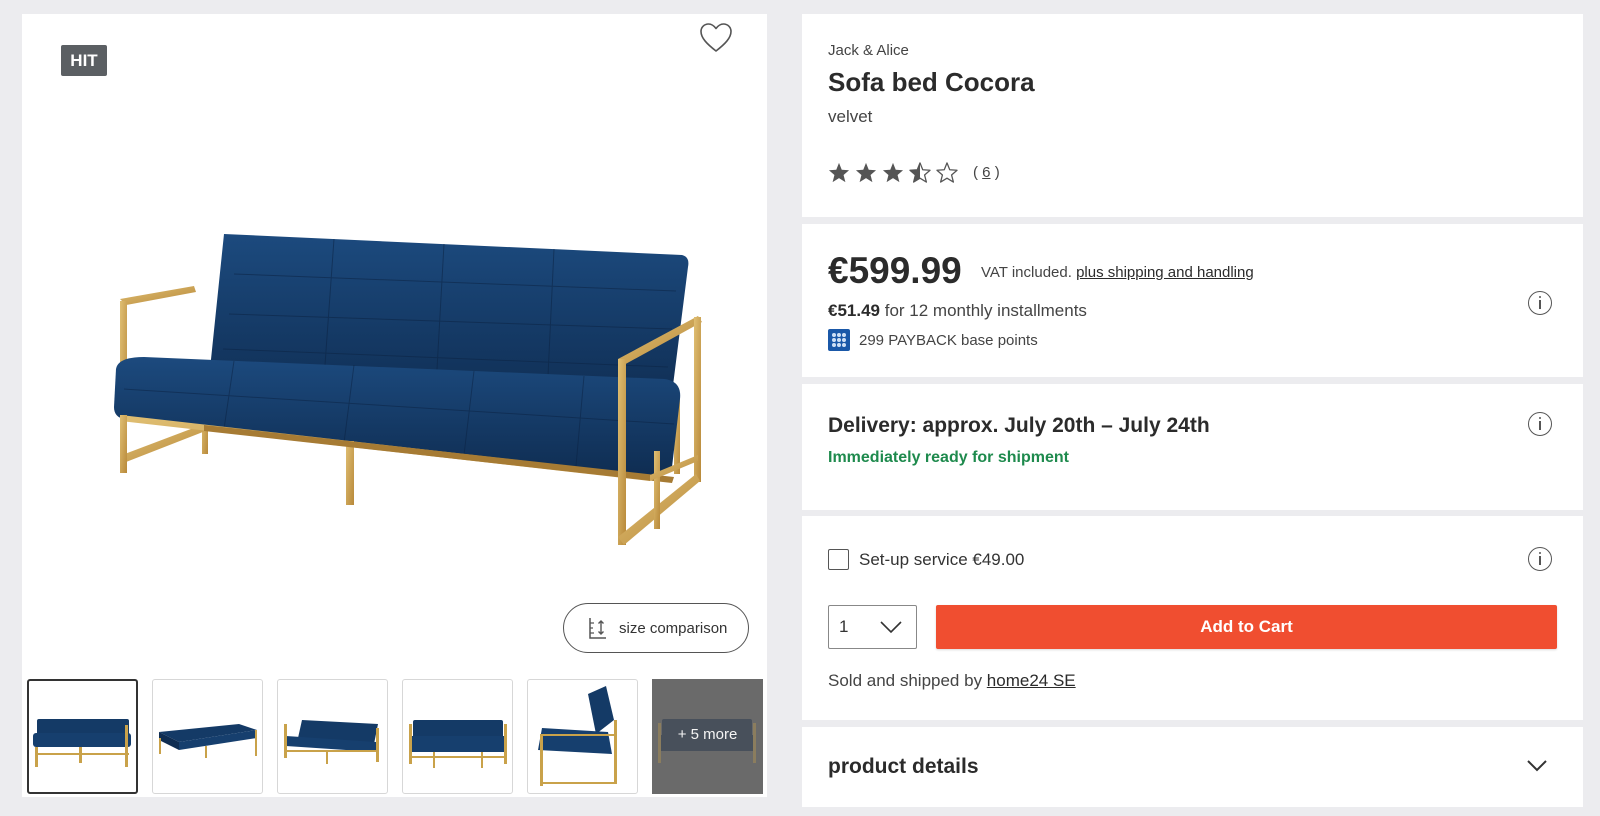  Describe the element at coordinates (839, 340) in the screenshot. I see `payback-icon` at that location.